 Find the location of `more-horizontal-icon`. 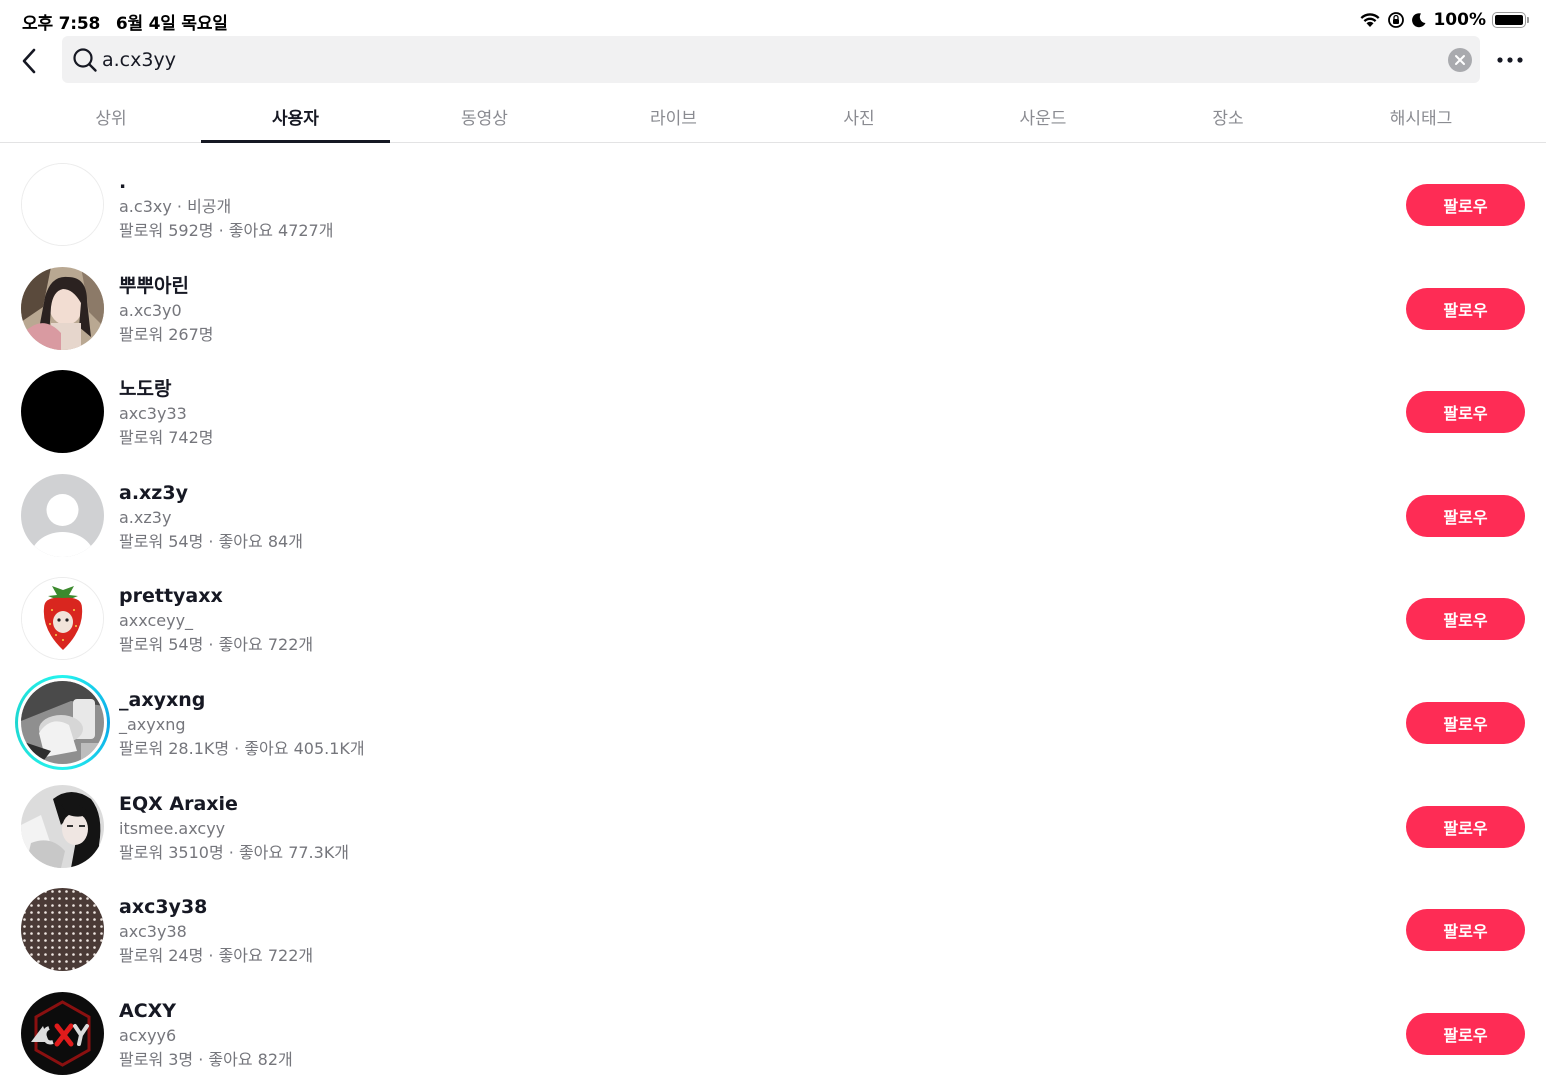

more-horizontal-icon is located at coordinates (1510, 60).